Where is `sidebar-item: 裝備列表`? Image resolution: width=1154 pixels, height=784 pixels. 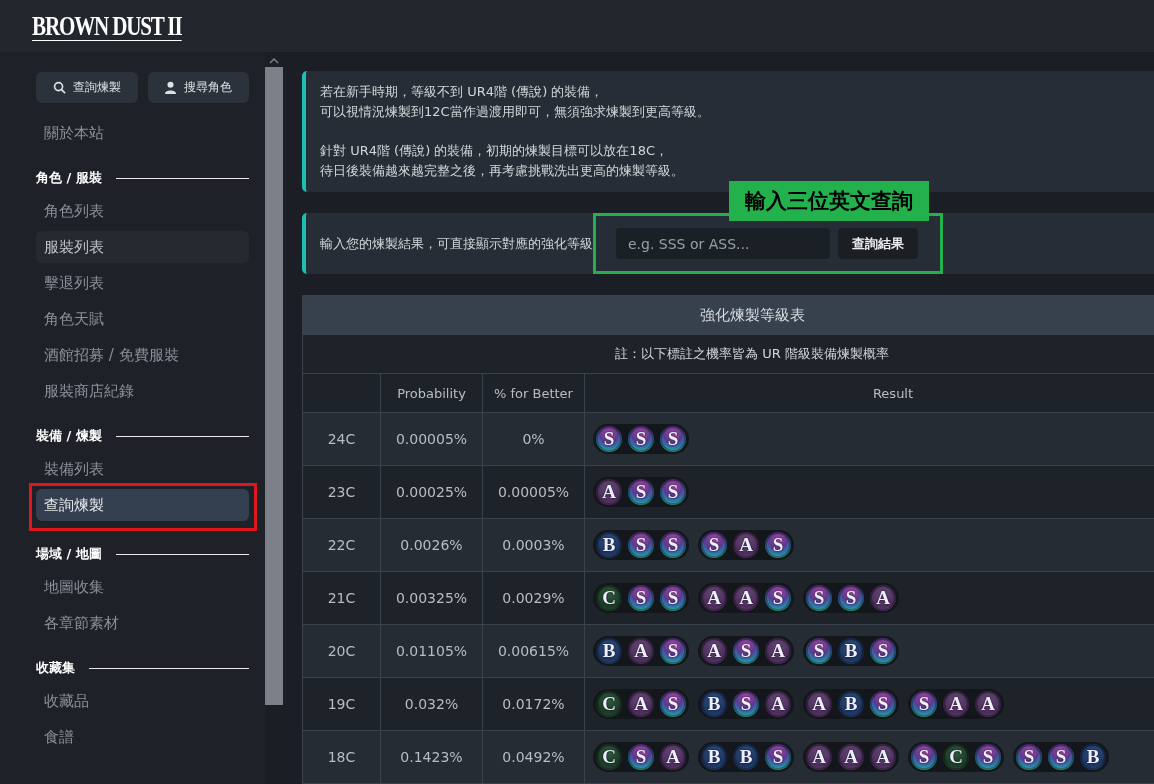
sidebar-item: 裝備列表 is located at coordinates (142, 469).